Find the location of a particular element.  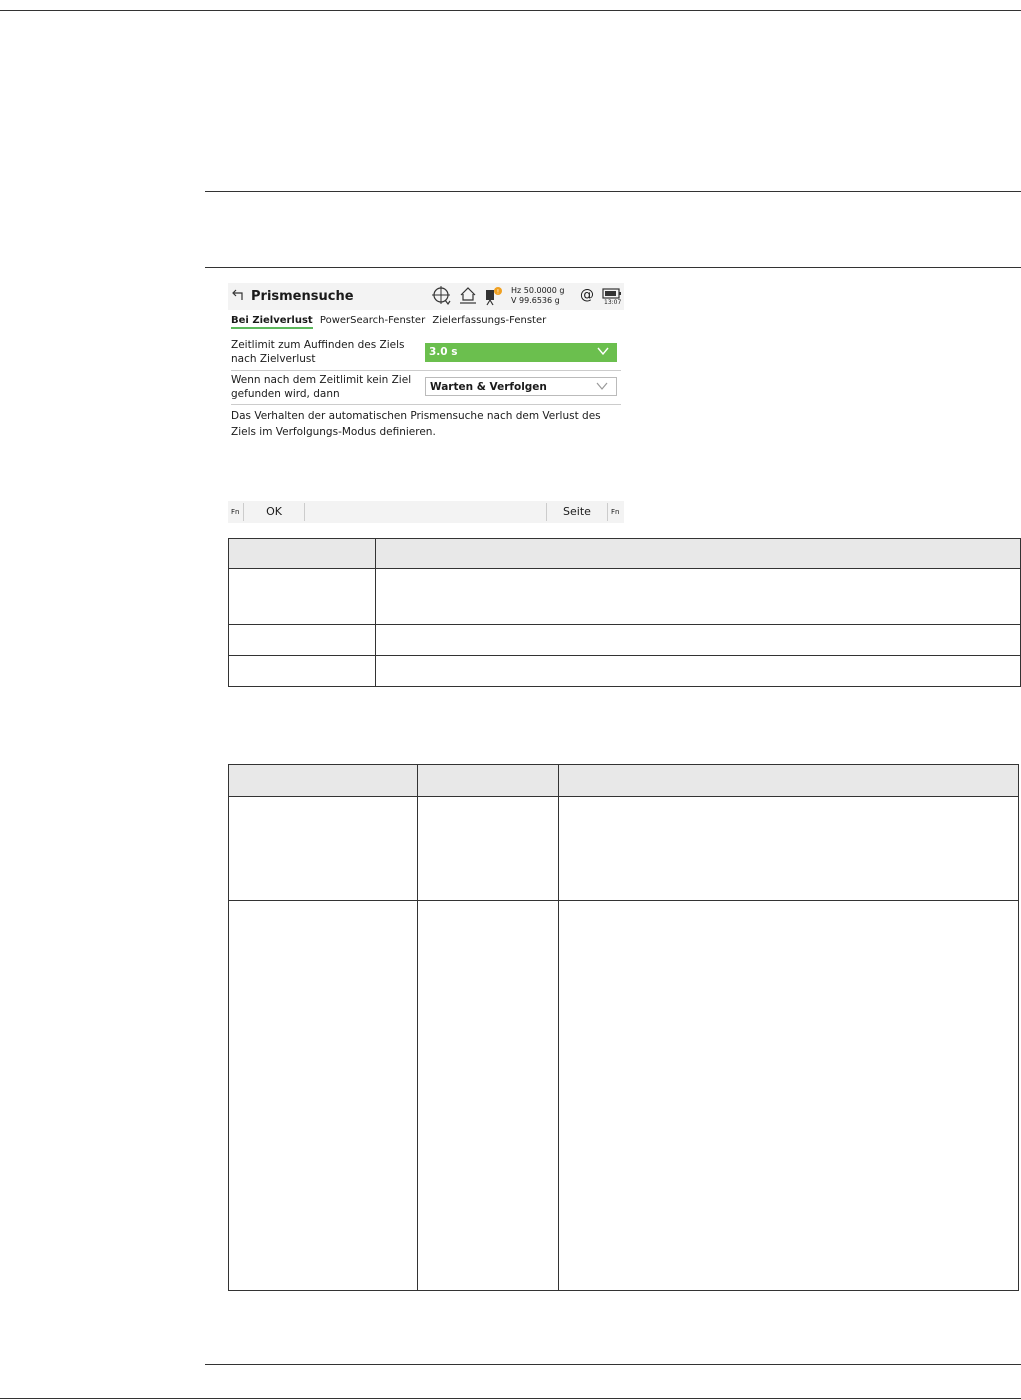

tab-zielerfassungs-fenster: Zielerfassungs-Fenster is located at coordinates (489, 320).